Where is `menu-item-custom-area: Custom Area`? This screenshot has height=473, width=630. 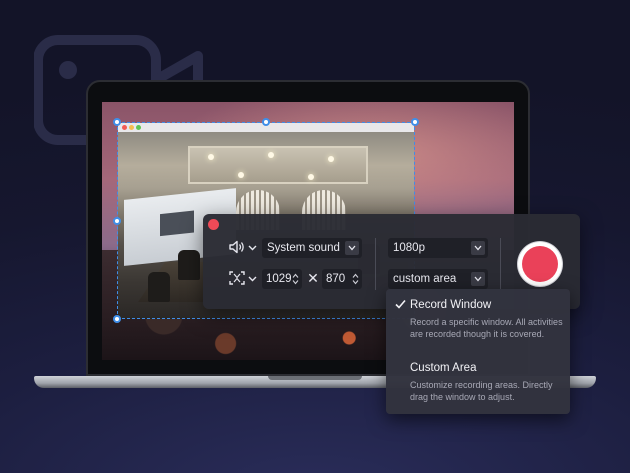
menu-item-custom-area: Custom Area is located at coordinates (443, 368).